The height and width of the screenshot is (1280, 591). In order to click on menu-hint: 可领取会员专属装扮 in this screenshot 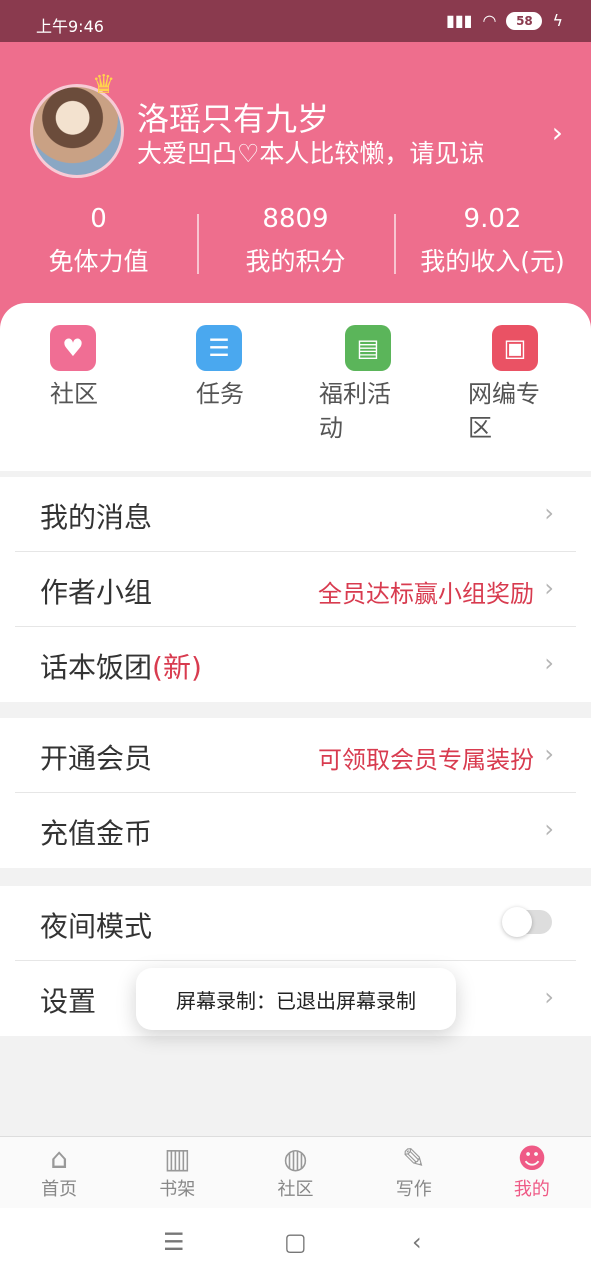, I will do `click(426, 760)`.